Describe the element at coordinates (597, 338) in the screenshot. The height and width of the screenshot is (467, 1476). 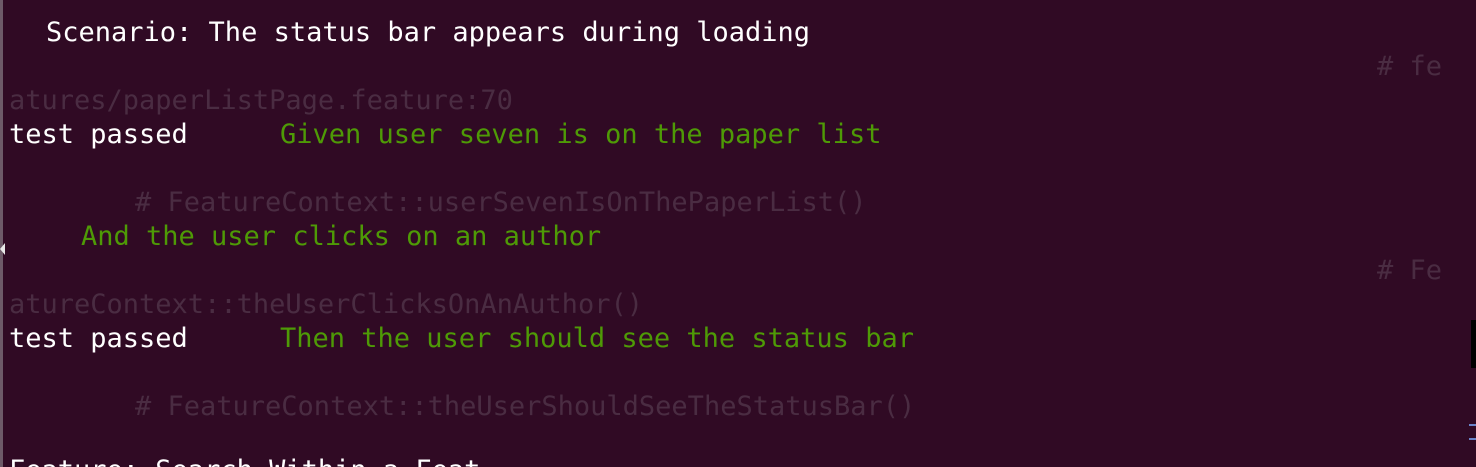
I see `then-step-line: Then the user should see the status bar` at that location.